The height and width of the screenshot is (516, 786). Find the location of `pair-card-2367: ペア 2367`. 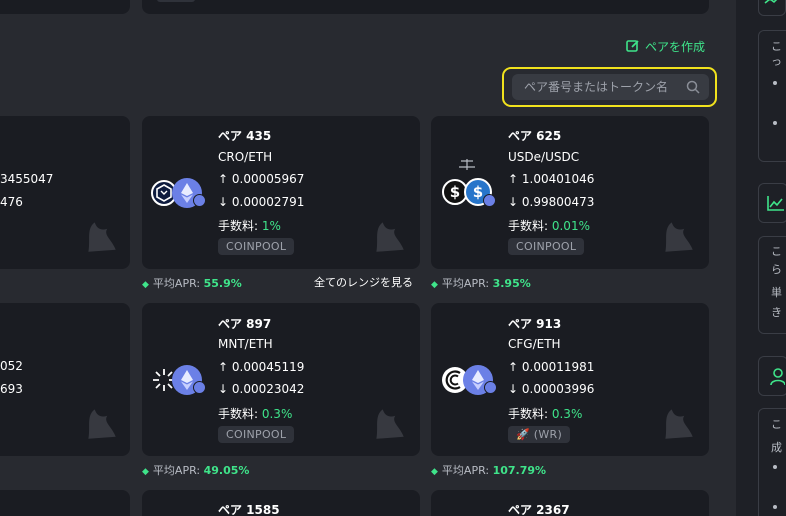

pair-card-2367: ペア 2367 is located at coordinates (570, 503).